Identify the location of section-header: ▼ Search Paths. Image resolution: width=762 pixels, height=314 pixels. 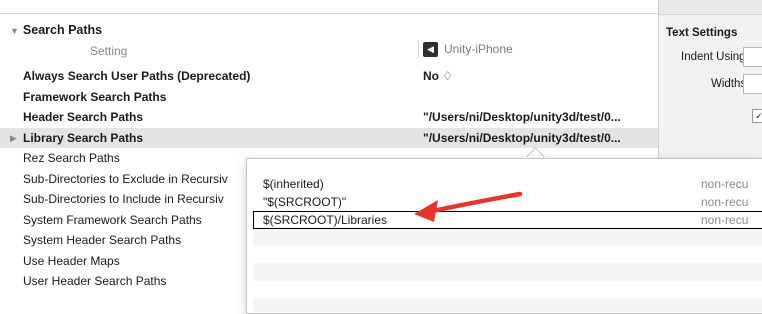
(56, 30).